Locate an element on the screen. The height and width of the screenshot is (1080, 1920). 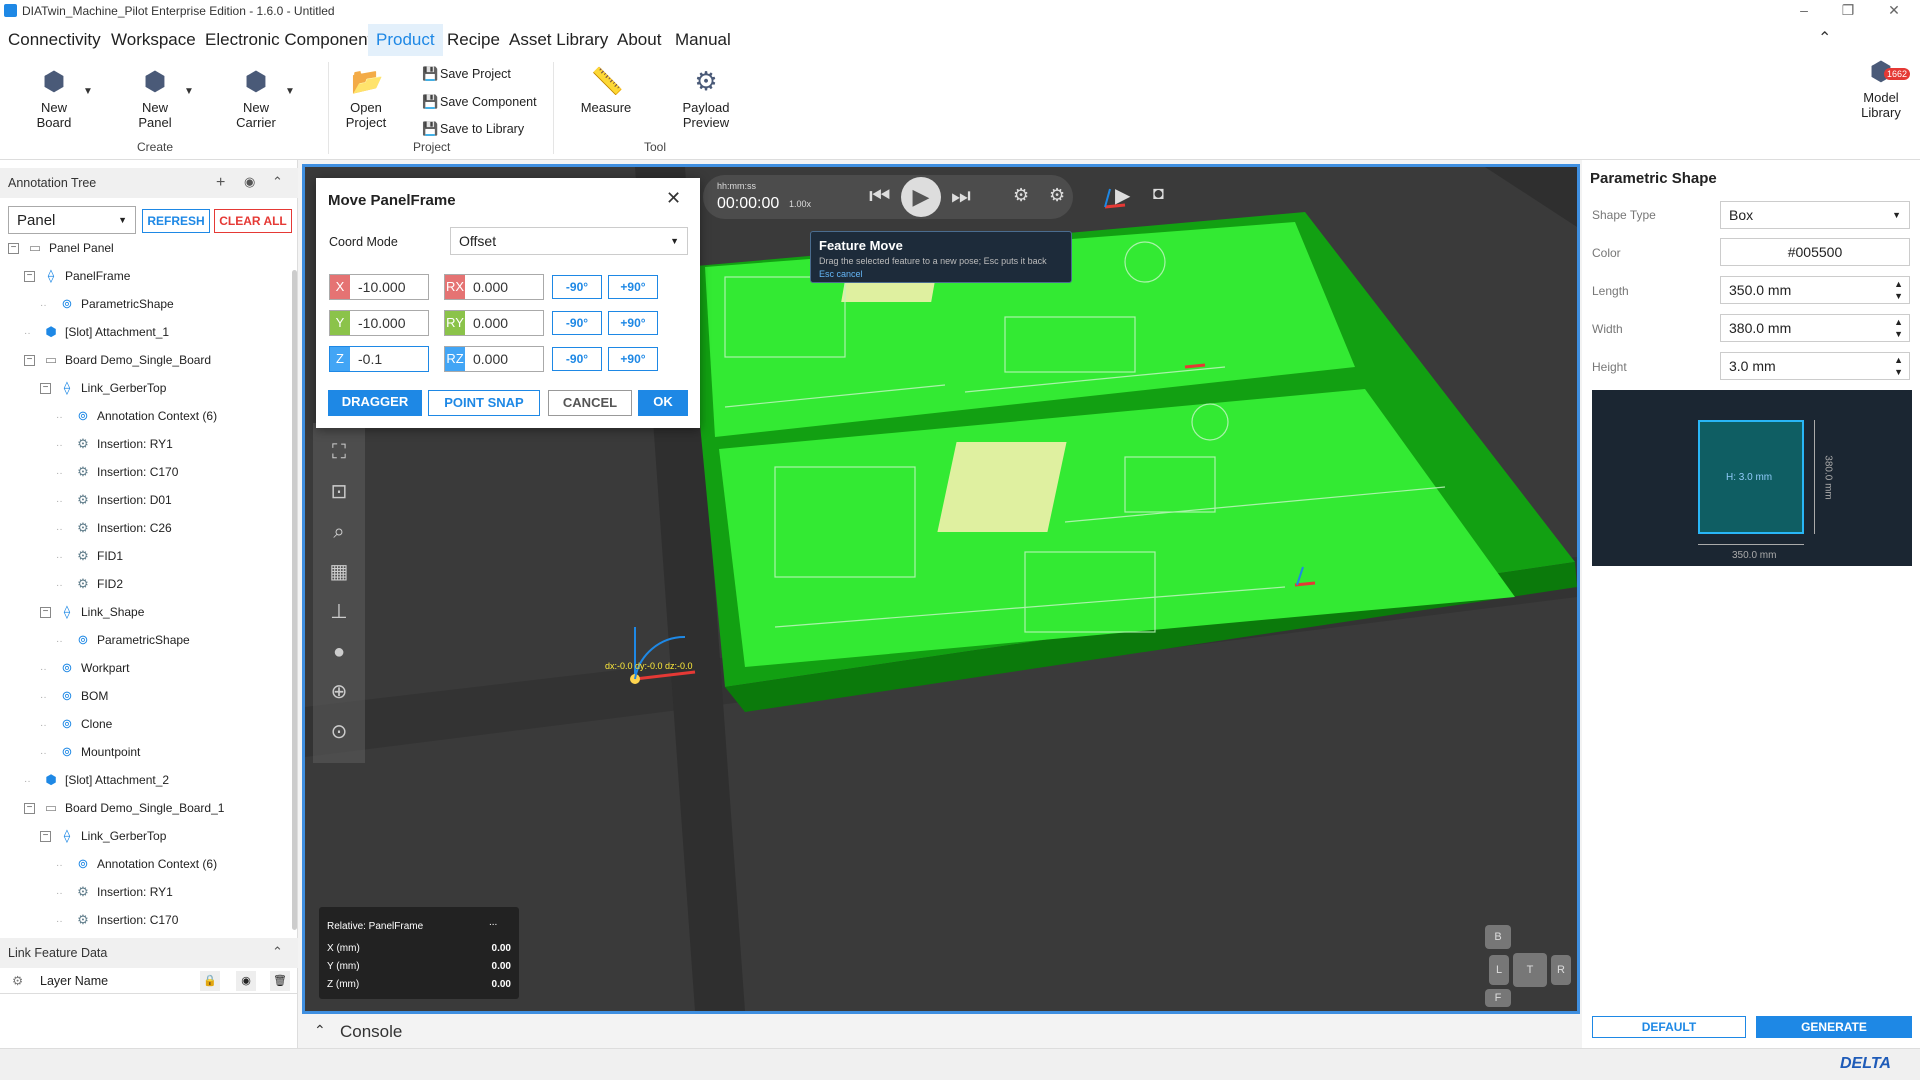
ok-button: OK is located at coordinates (663, 403).